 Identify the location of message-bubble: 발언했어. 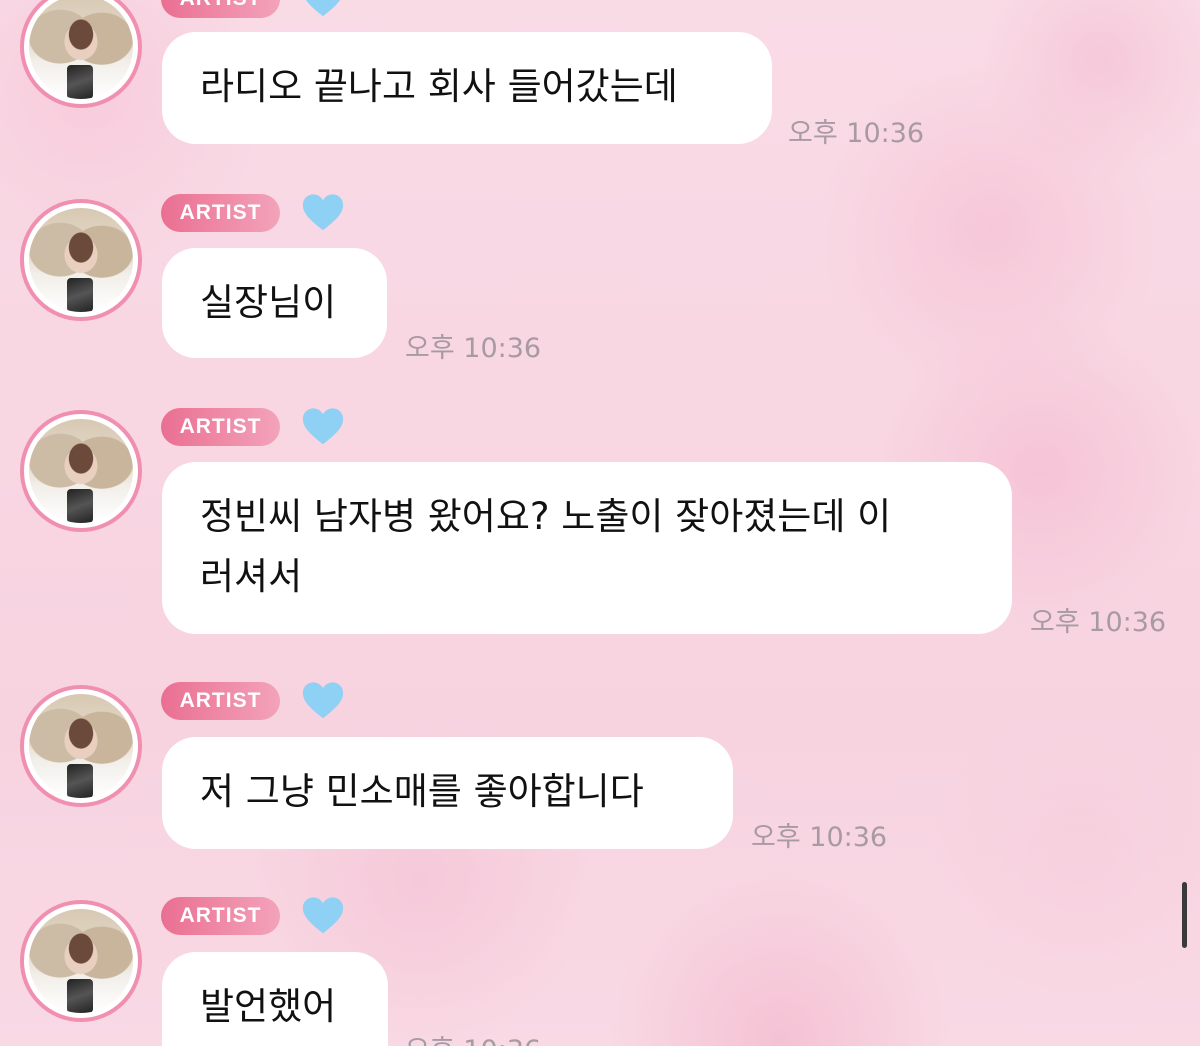
(275, 999).